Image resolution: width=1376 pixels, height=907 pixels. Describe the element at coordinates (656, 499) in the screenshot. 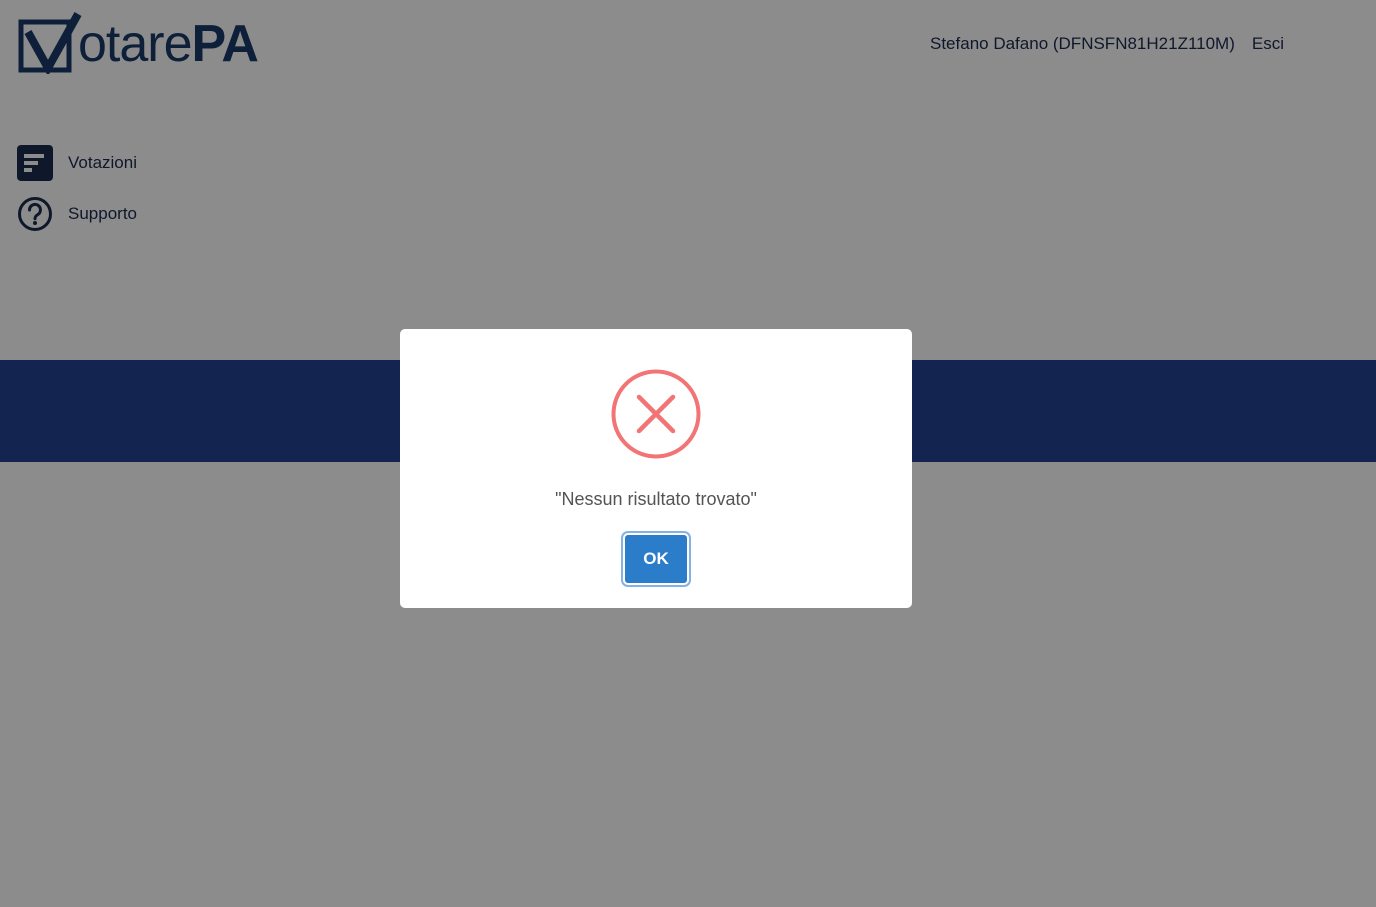

I see `dialog-message: "Nessun risultato trovato"` at that location.